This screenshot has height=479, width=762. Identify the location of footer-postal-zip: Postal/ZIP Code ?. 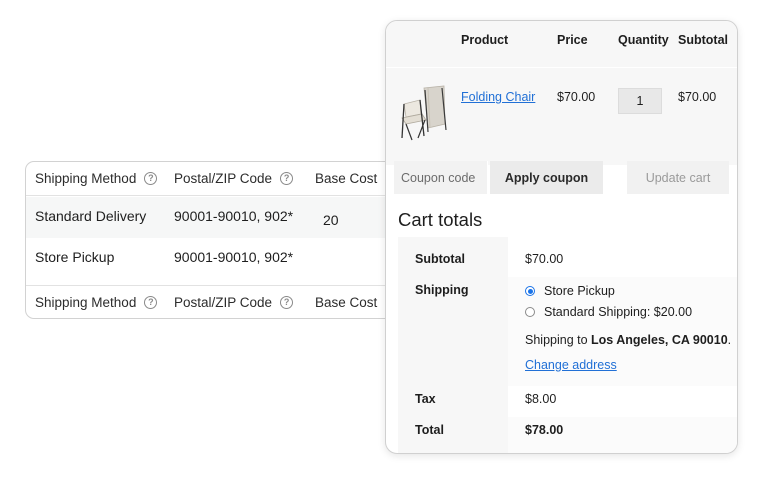
(234, 302).